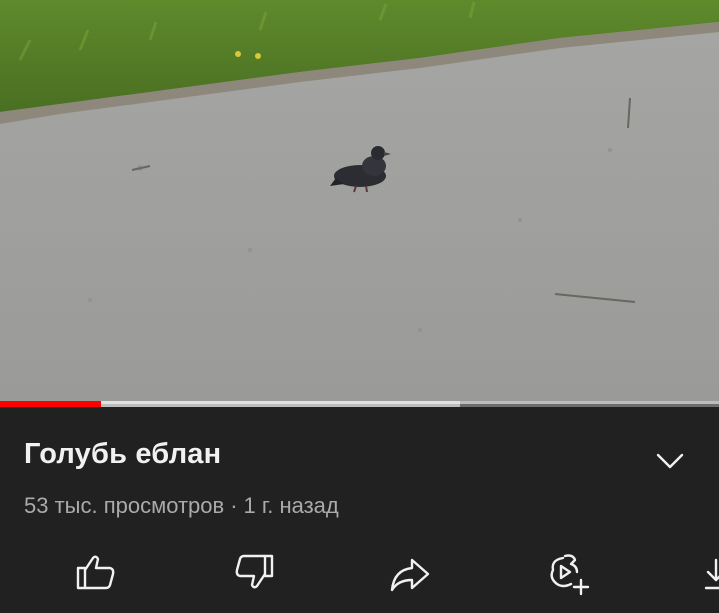  I want to click on share-button, so click(410, 574).